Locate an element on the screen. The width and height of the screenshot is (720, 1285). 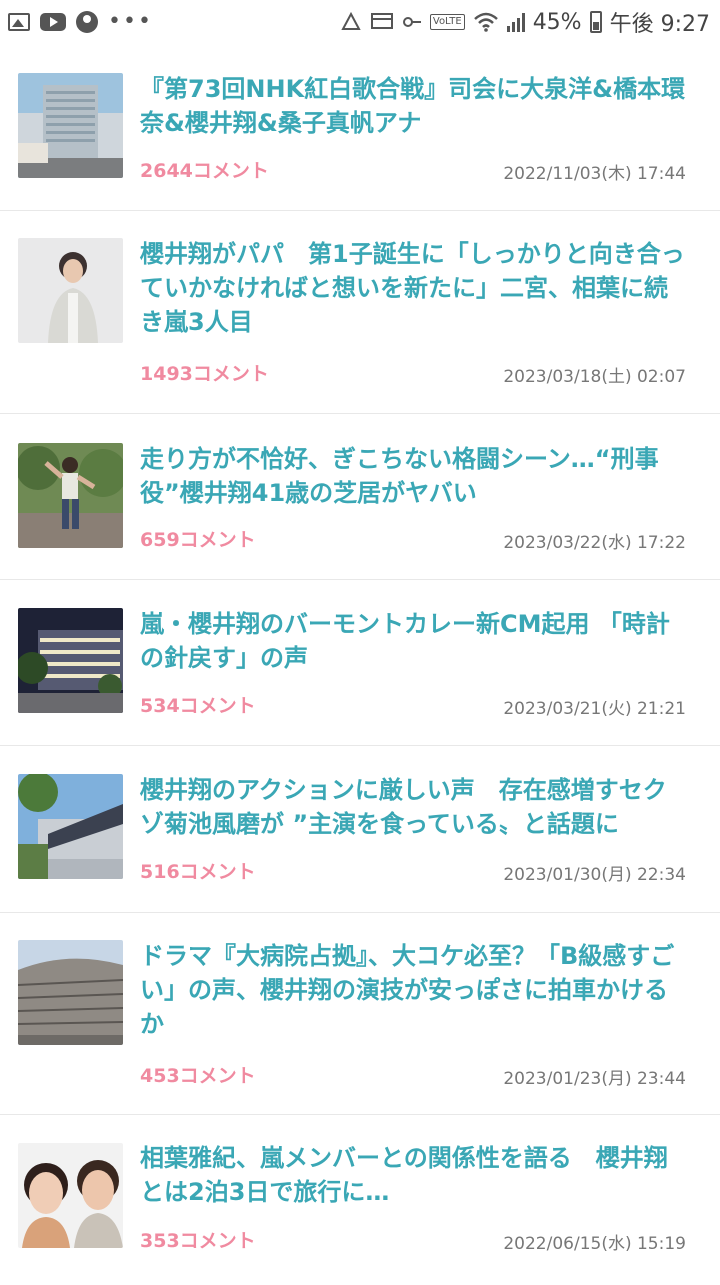
more-dots-icon: ••• is located at coordinates (130, 21).